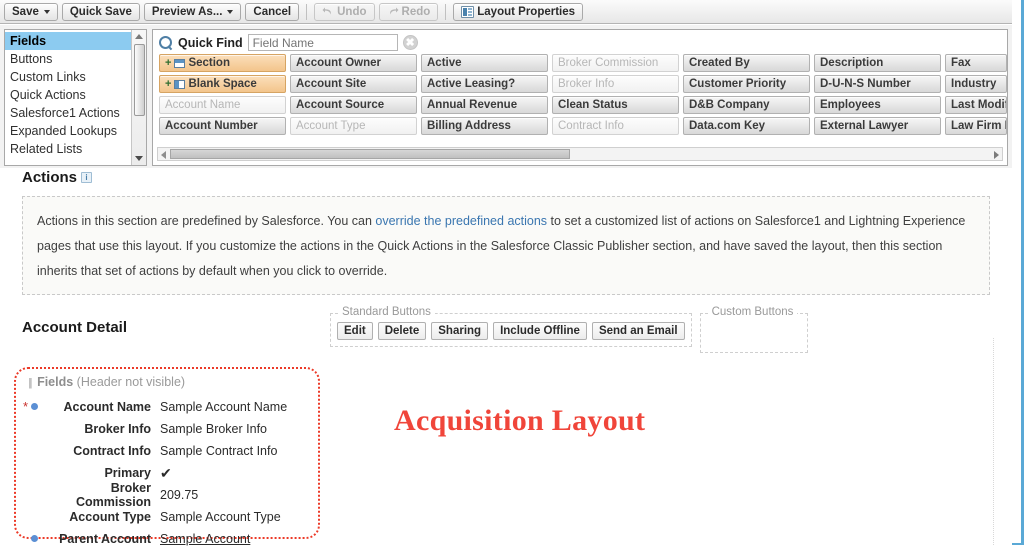 The width and height of the screenshot is (1024, 549). I want to click on palette-item-label: Blank Space, so click(222, 83).